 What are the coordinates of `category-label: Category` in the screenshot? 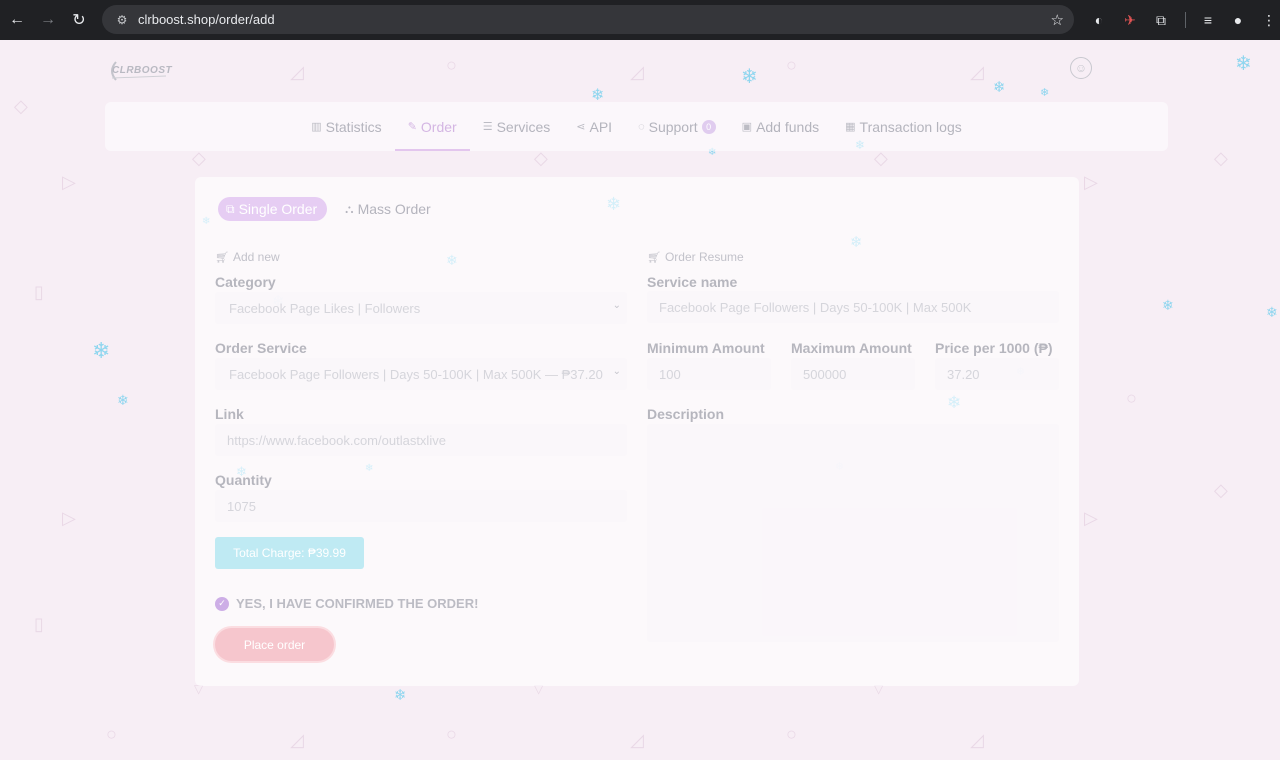 It's located at (245, 282).